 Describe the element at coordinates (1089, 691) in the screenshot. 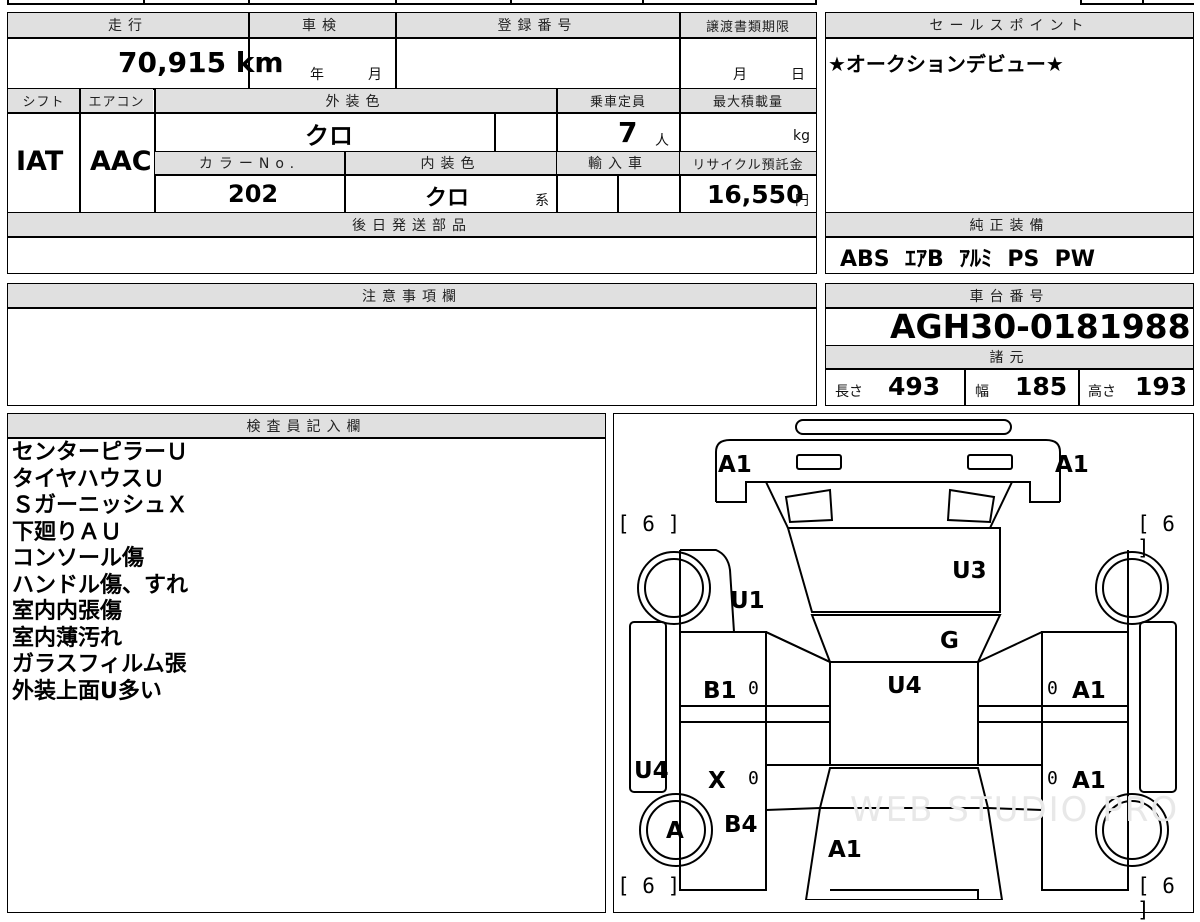

I see `mark-right-front-door: A1` at that location.